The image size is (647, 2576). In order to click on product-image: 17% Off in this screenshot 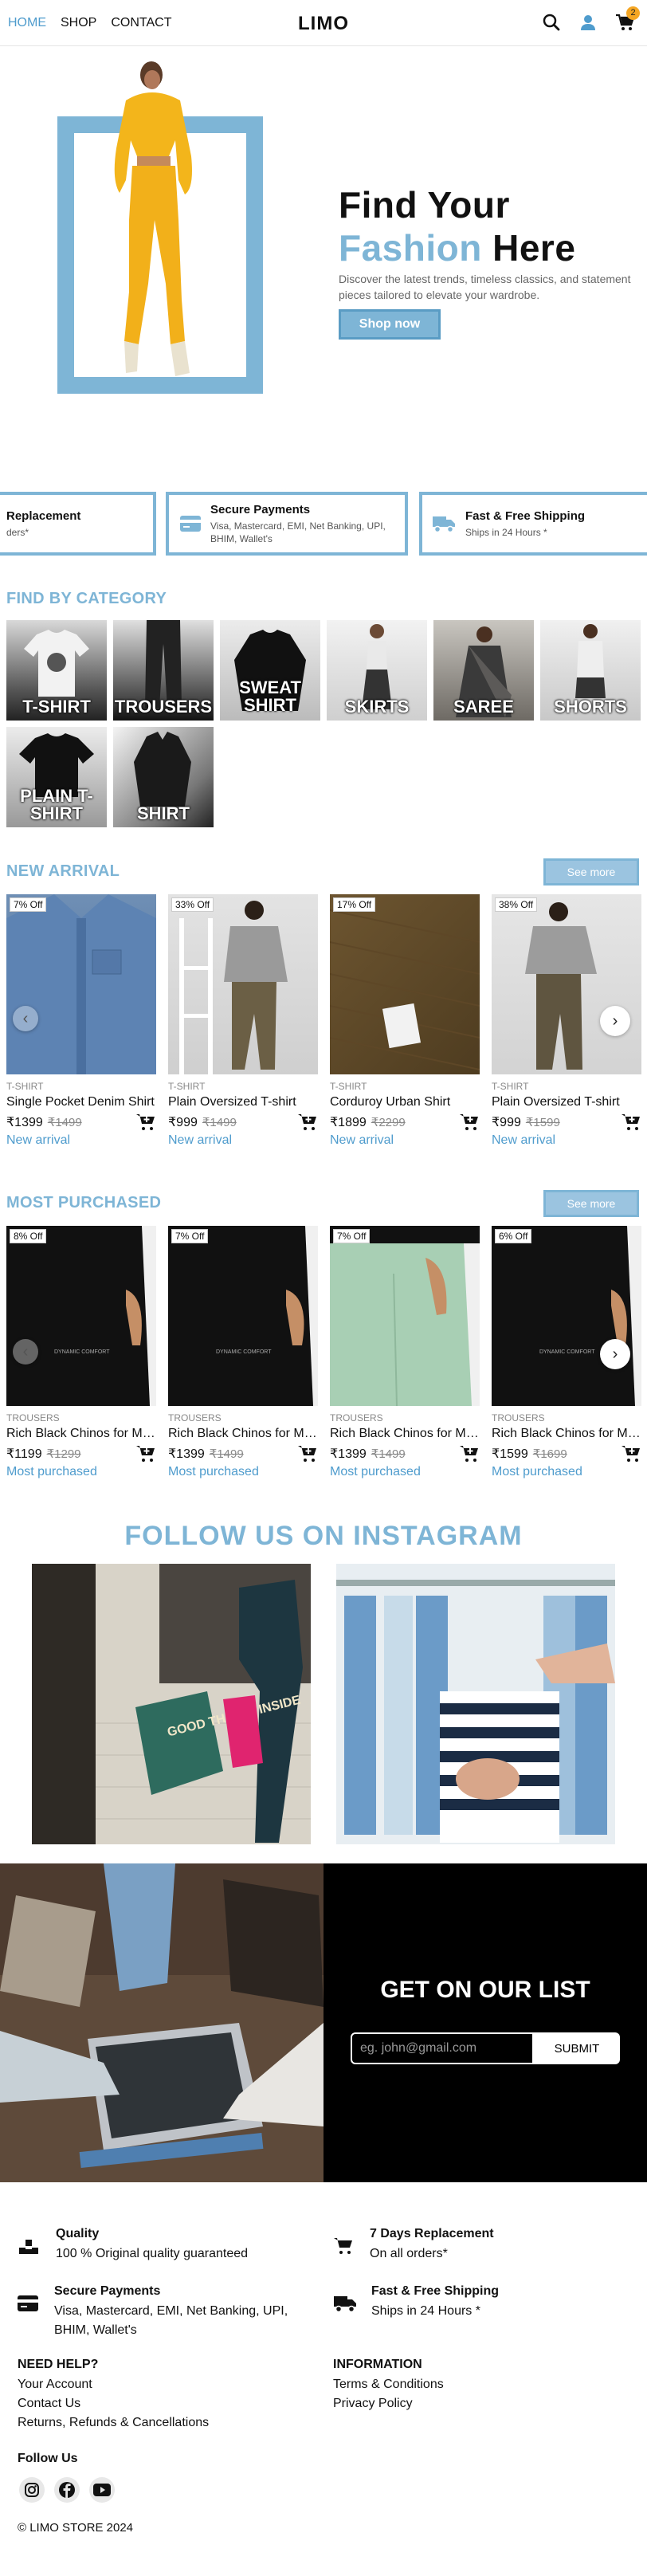, I will do `click(405, 984)`.